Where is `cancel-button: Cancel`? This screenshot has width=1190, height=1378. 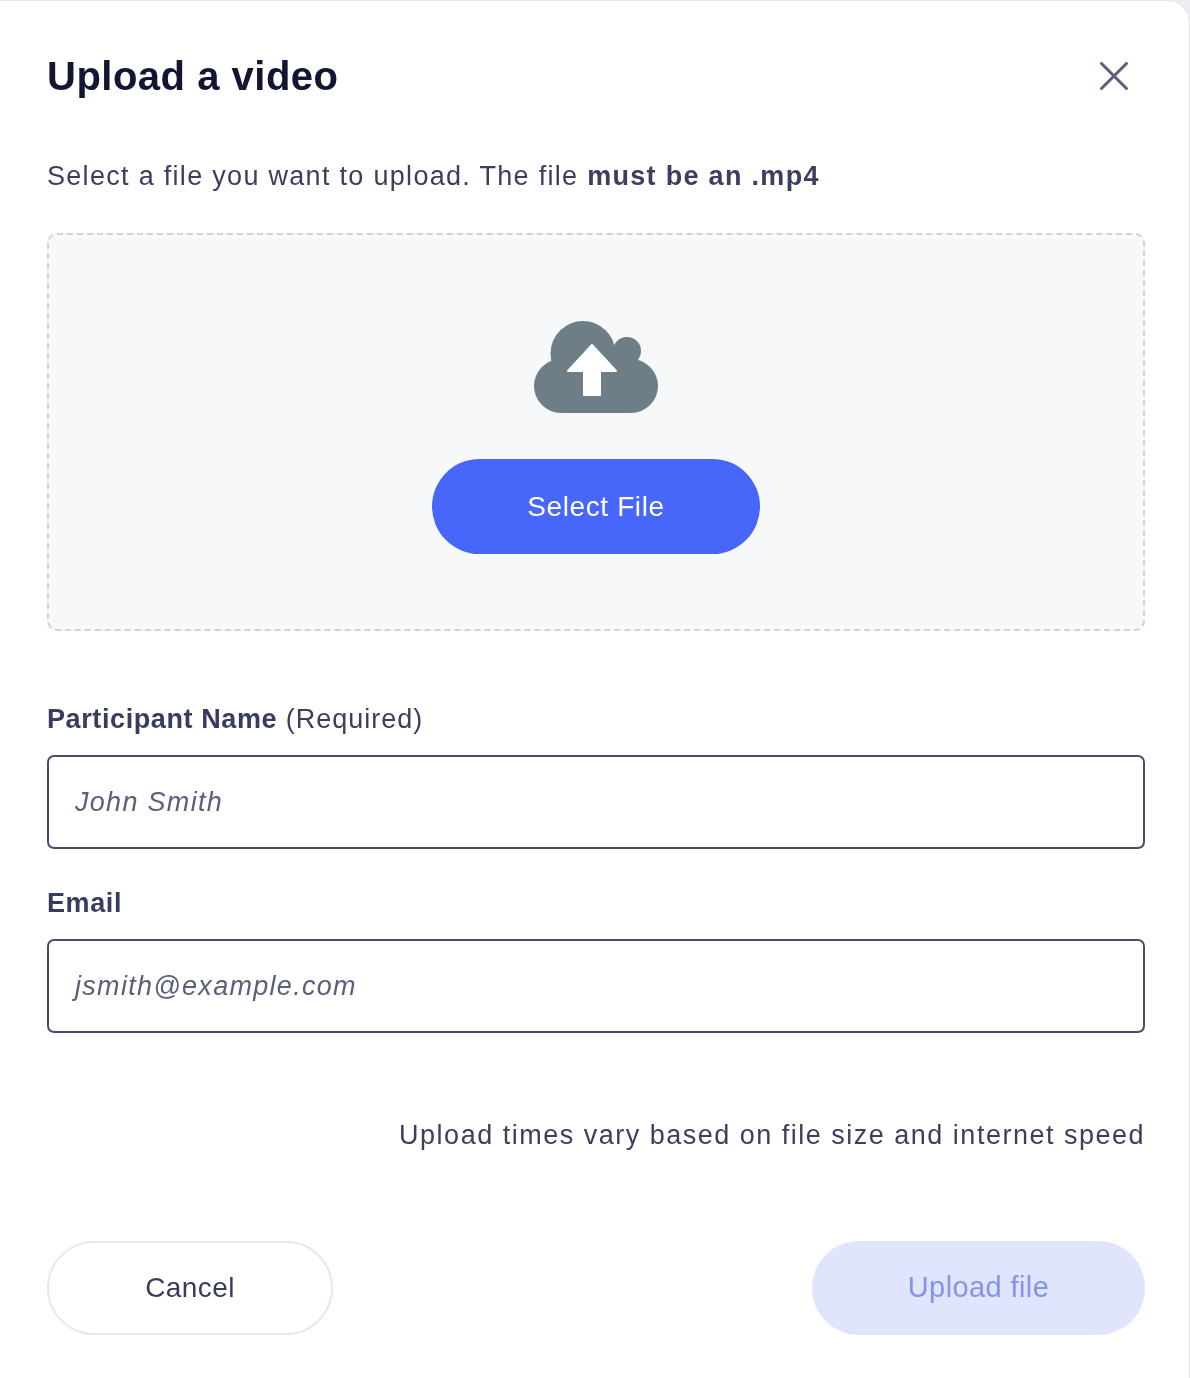 cancel-button: Cancel is located at coordinates (190, 1288).